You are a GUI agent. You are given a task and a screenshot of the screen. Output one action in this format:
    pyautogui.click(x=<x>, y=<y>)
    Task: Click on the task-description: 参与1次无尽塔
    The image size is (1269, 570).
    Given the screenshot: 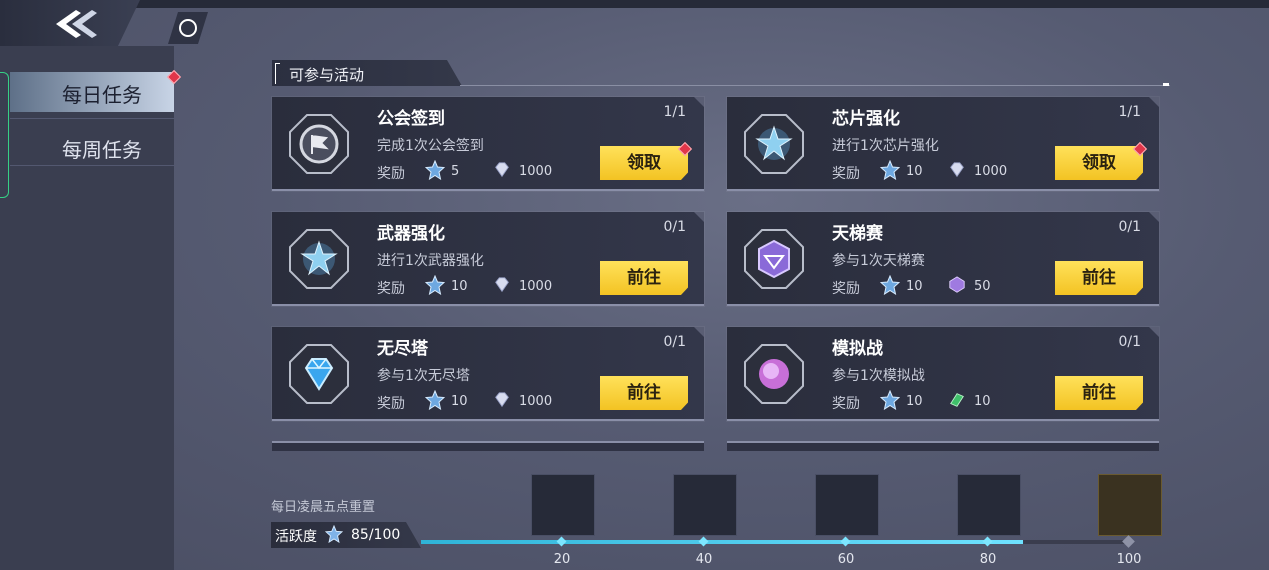 What is the action you would take?
    pyautogui.click(x=423, y=376)
    